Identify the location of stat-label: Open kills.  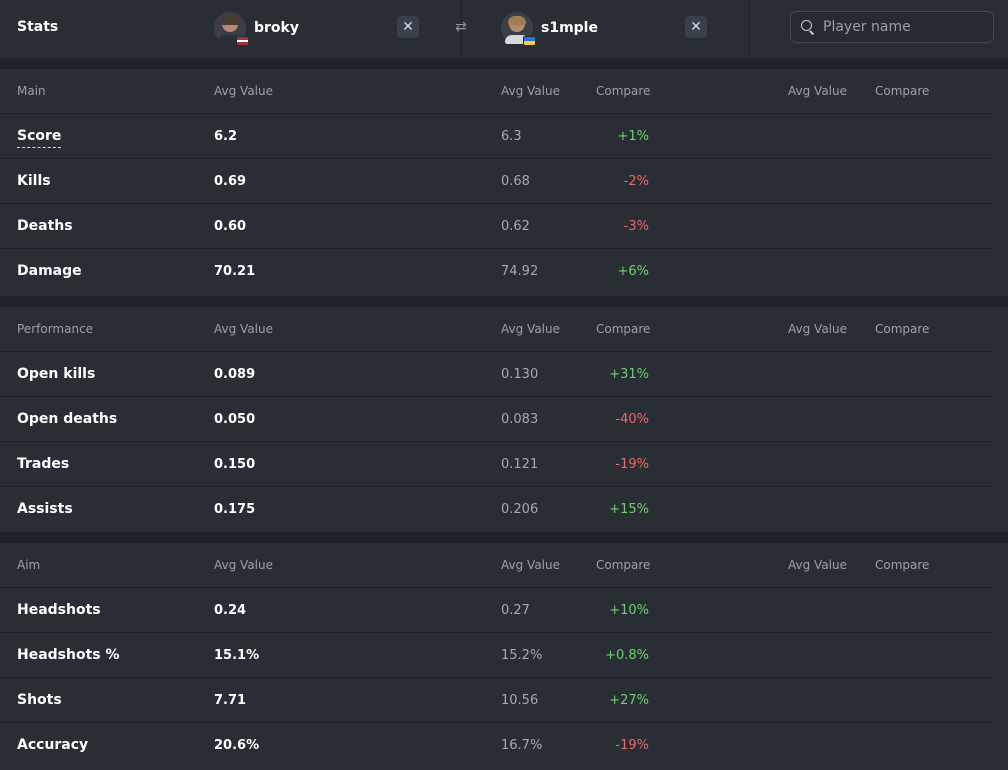
(56, 374).